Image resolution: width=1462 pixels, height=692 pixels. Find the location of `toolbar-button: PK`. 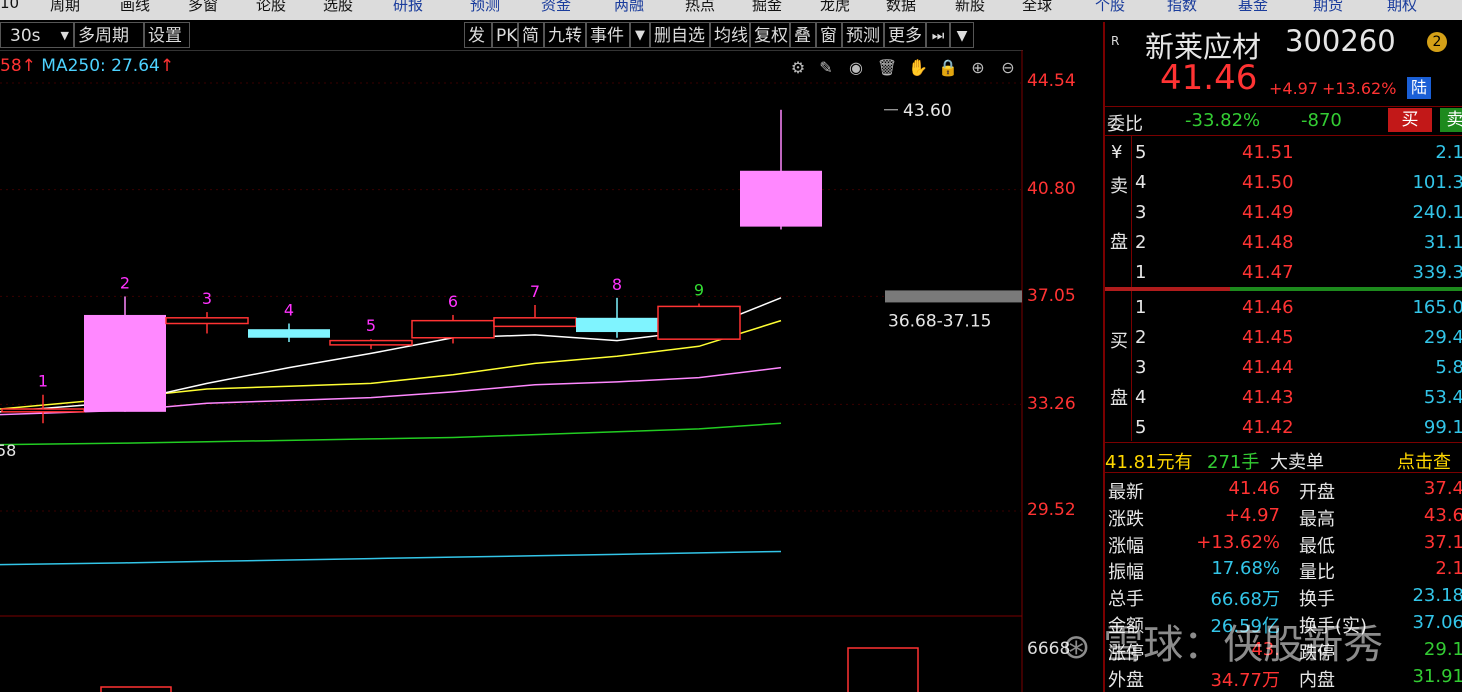

toolbar-button: PK is located at coordinates (505, 35).